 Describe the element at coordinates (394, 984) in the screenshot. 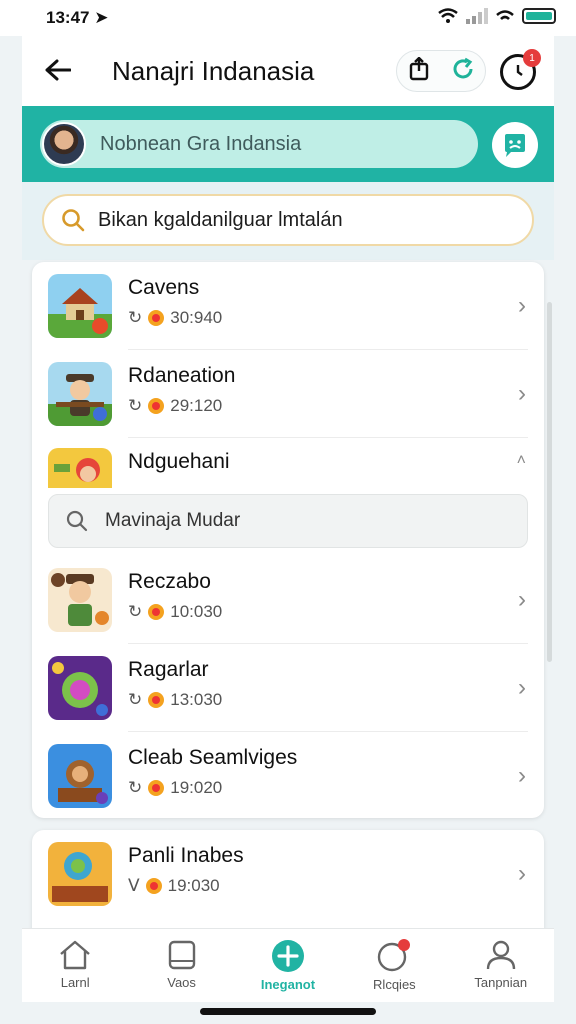

I see `nav-label: Rlcqies` at that location.